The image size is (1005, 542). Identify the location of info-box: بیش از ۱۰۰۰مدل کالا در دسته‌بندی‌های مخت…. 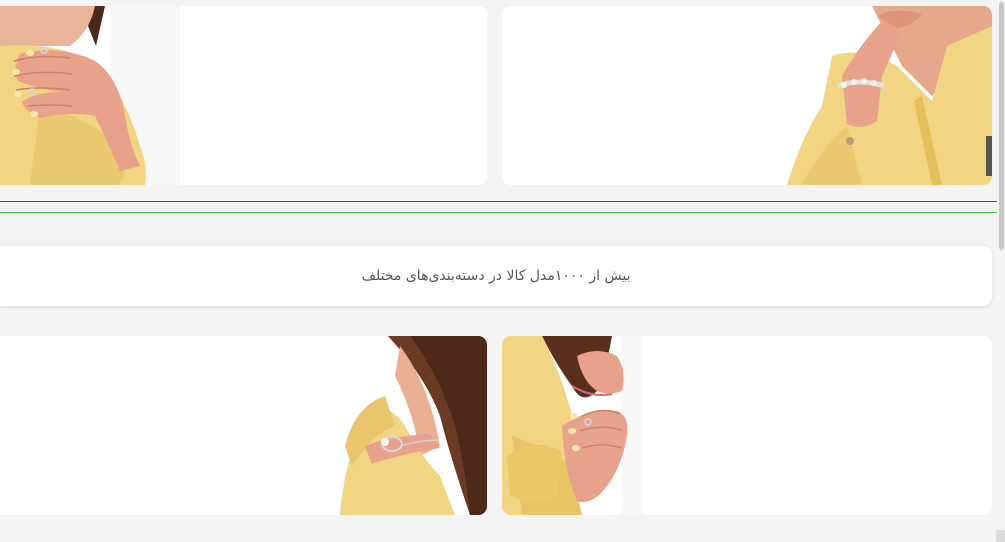
(496, 276).